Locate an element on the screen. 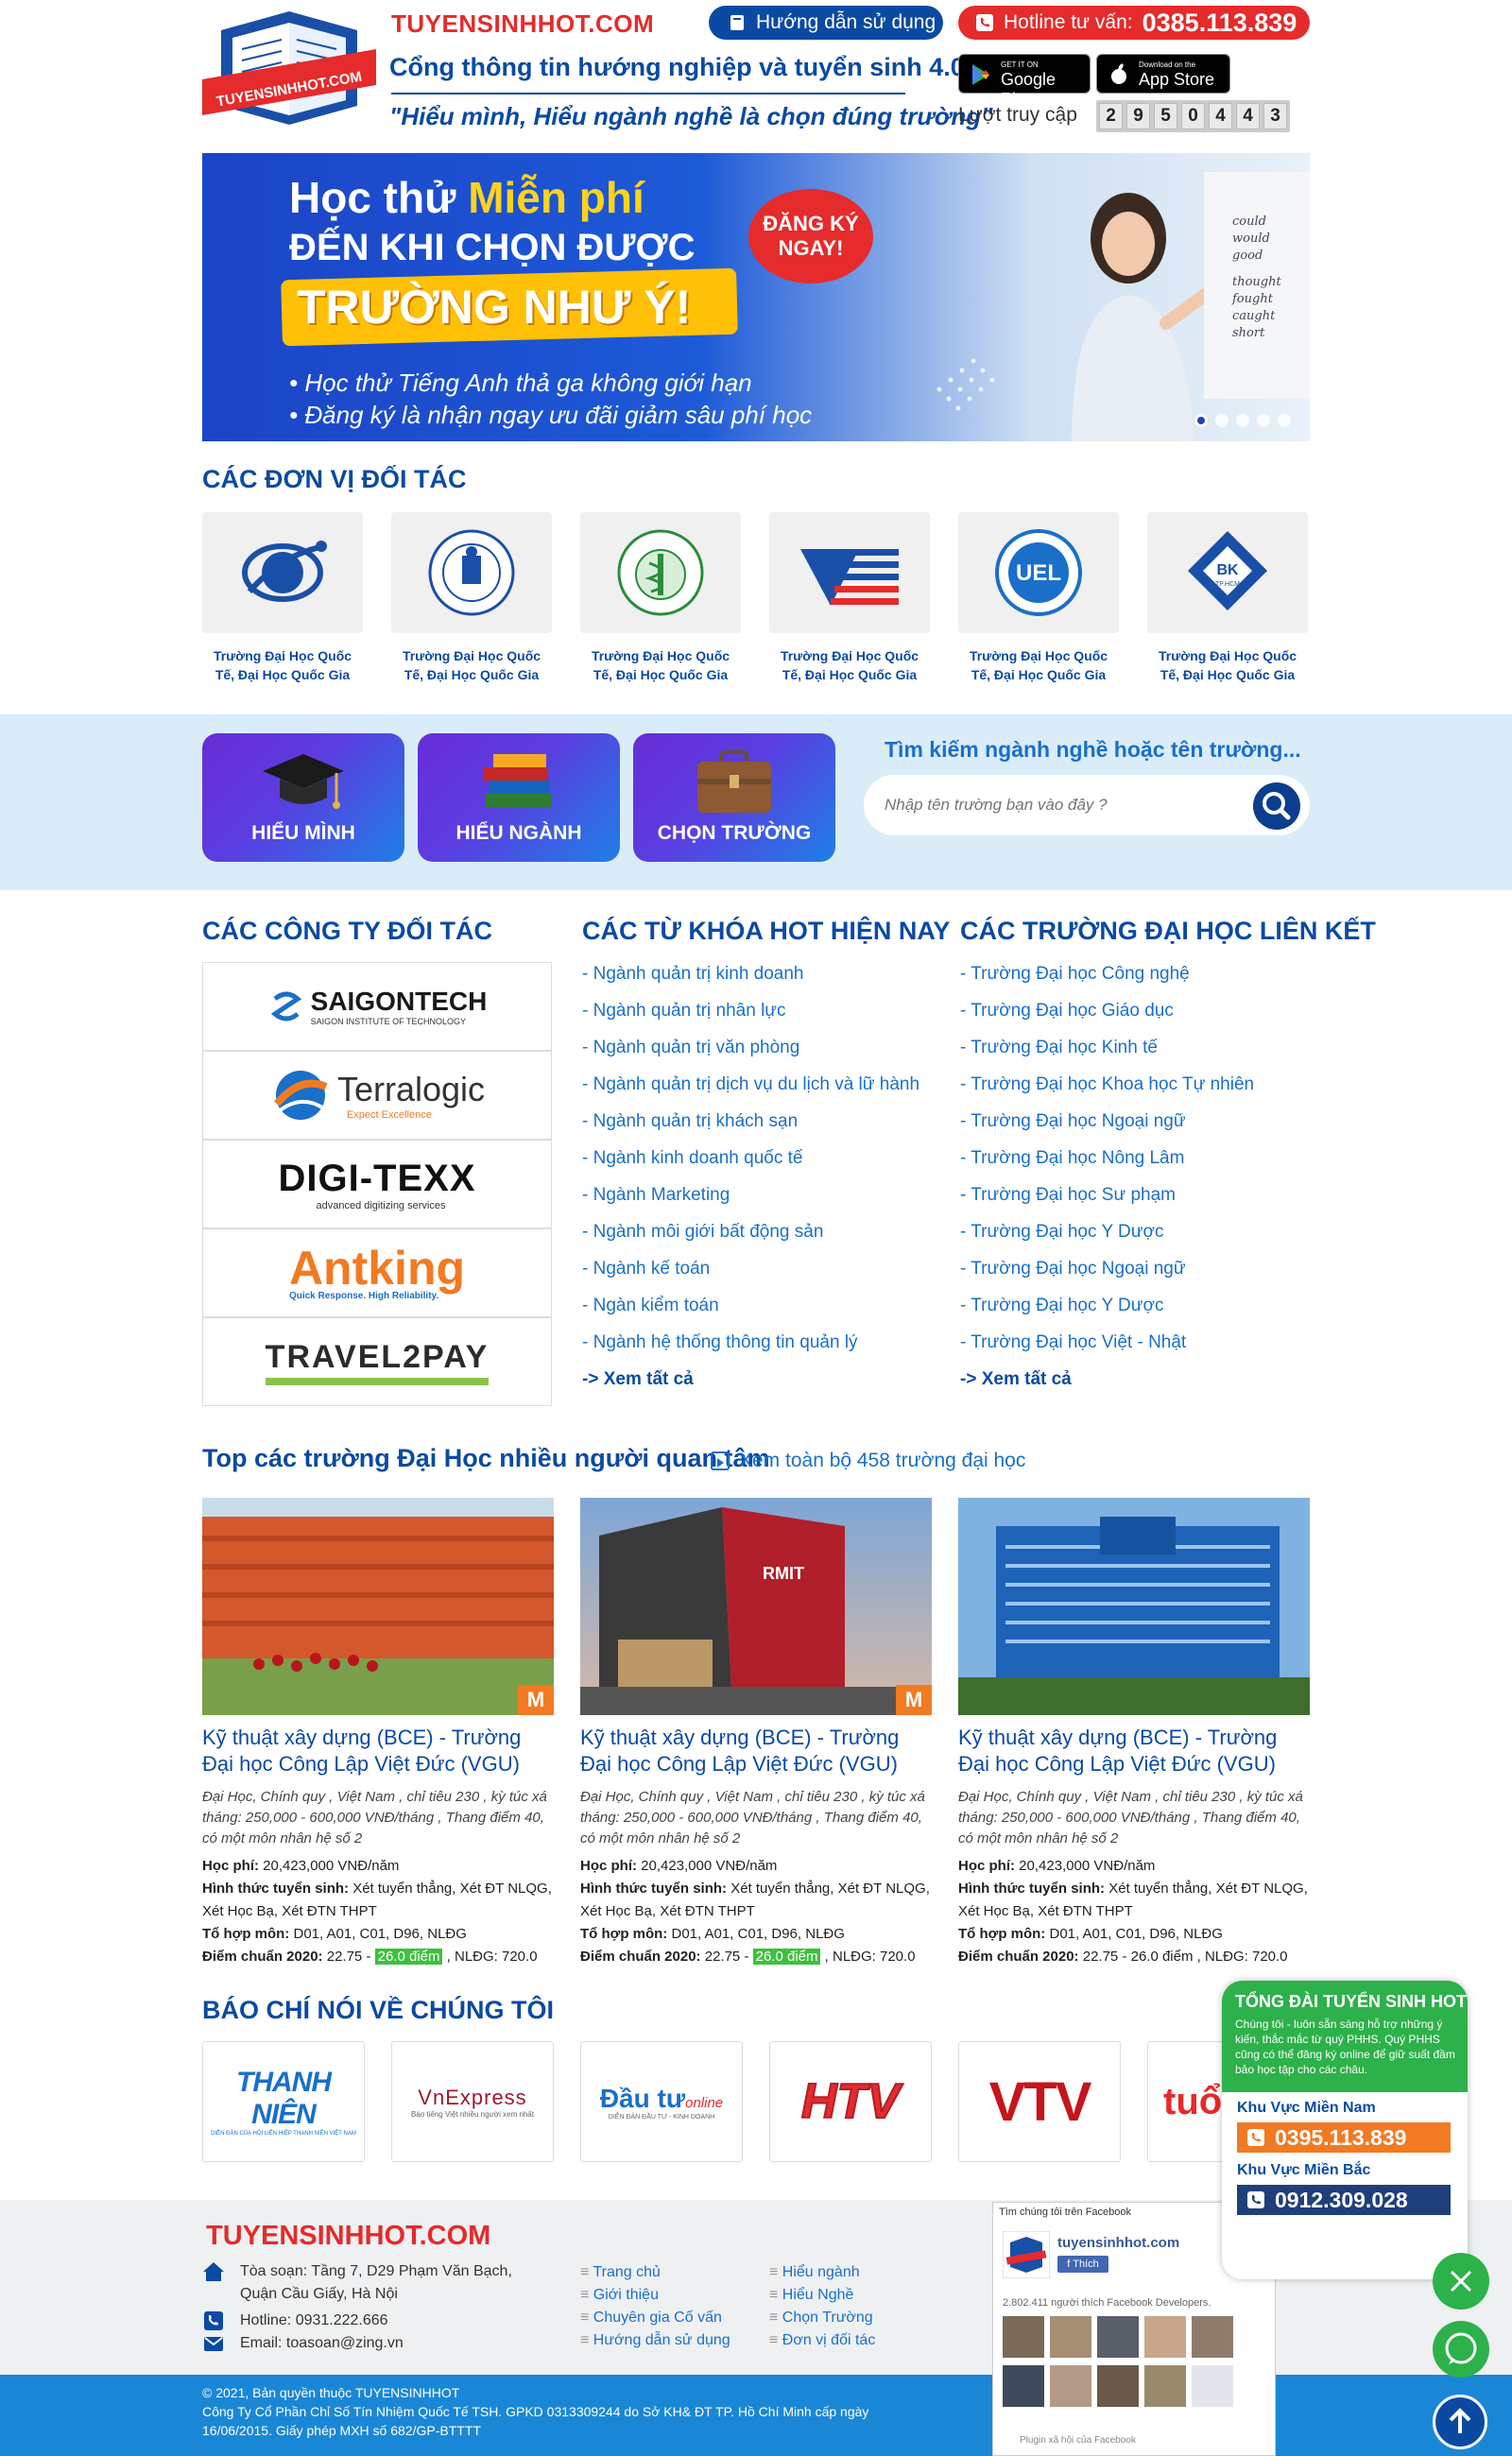  school-link: - Trường Đại học Kinh tế is located at coordinates (1059, 1048).